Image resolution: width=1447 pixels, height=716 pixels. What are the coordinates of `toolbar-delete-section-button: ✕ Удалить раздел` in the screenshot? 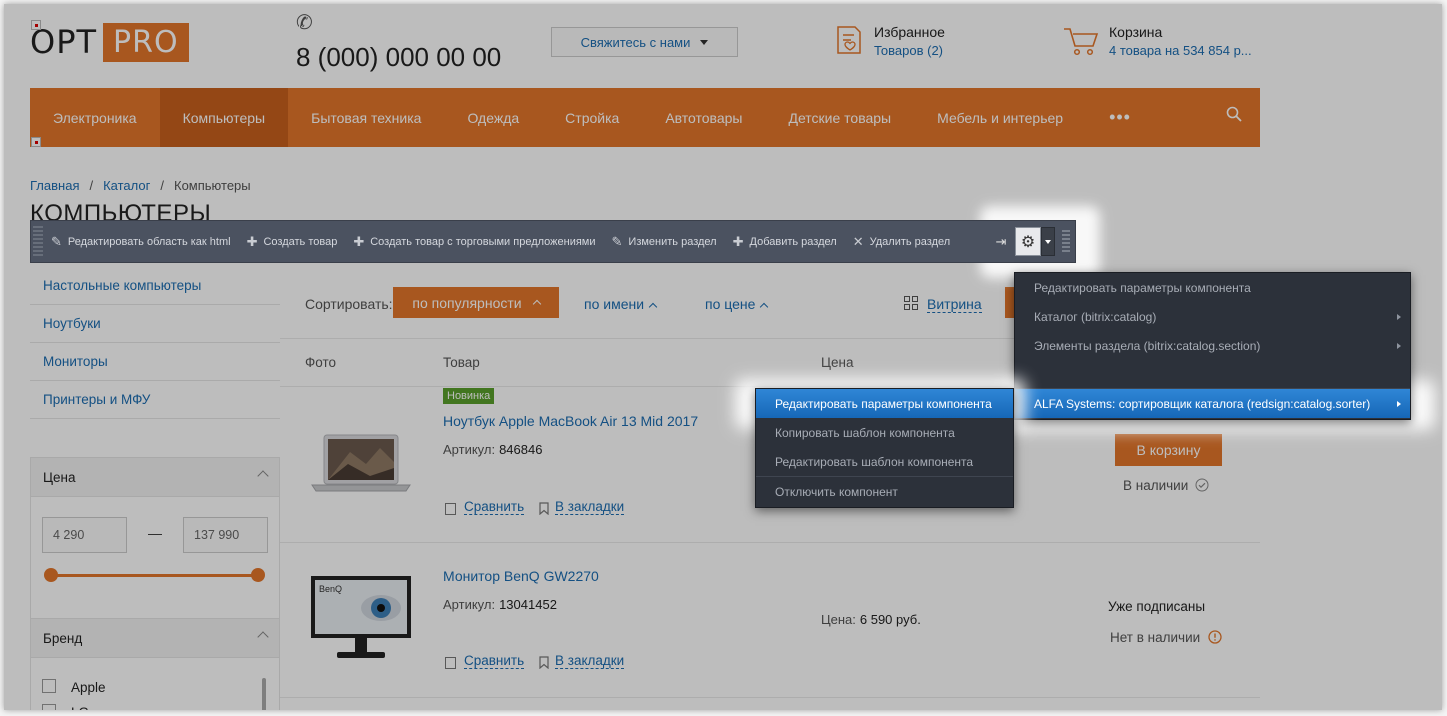 It's located at (901, 241).